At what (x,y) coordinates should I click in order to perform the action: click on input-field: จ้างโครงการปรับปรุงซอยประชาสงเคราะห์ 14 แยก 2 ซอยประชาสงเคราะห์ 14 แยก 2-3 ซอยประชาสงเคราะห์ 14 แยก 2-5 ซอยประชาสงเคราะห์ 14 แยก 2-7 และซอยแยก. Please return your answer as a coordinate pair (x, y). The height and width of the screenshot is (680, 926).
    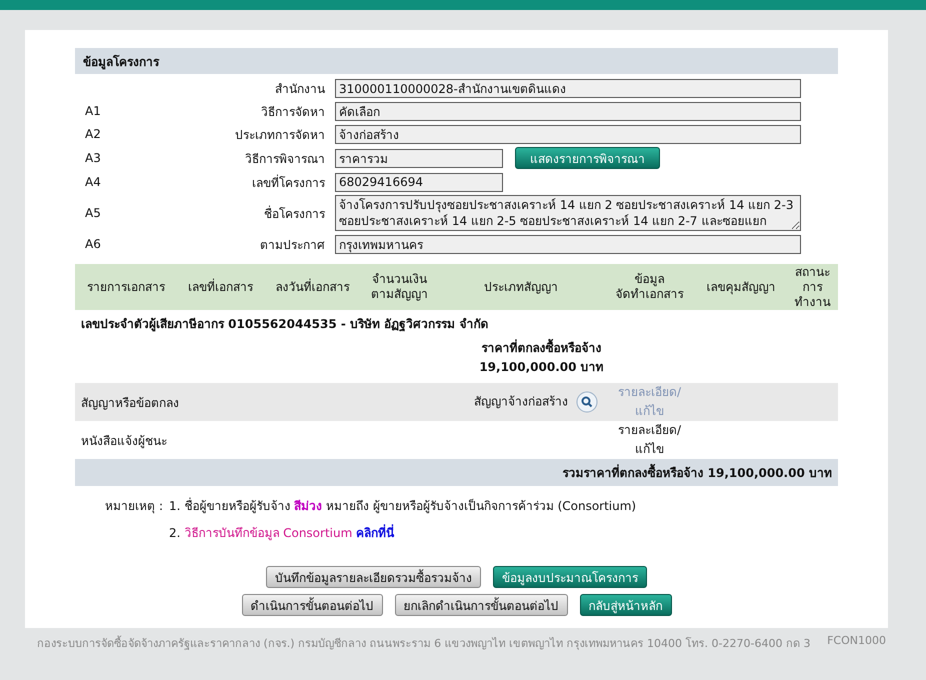
    Looking at the image, I should click on (568, 213).